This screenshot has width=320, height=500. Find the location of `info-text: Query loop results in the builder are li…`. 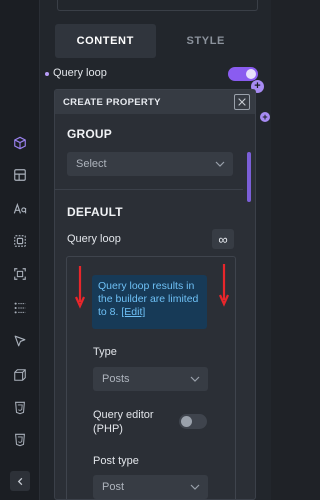

info-text: Query loop results in the builder are li… is located at coordinates (148, 299).